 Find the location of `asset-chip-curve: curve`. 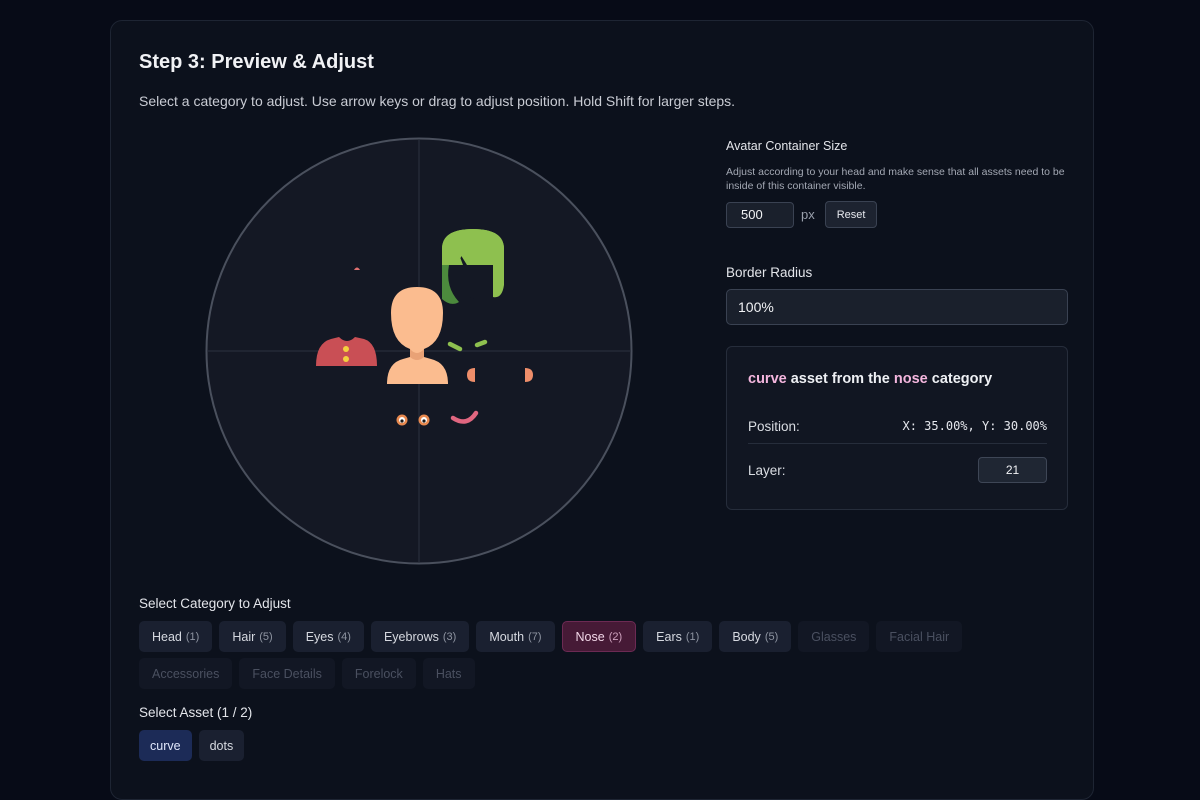

asset-chip-curve: curve is located at coordinates (165, 745).